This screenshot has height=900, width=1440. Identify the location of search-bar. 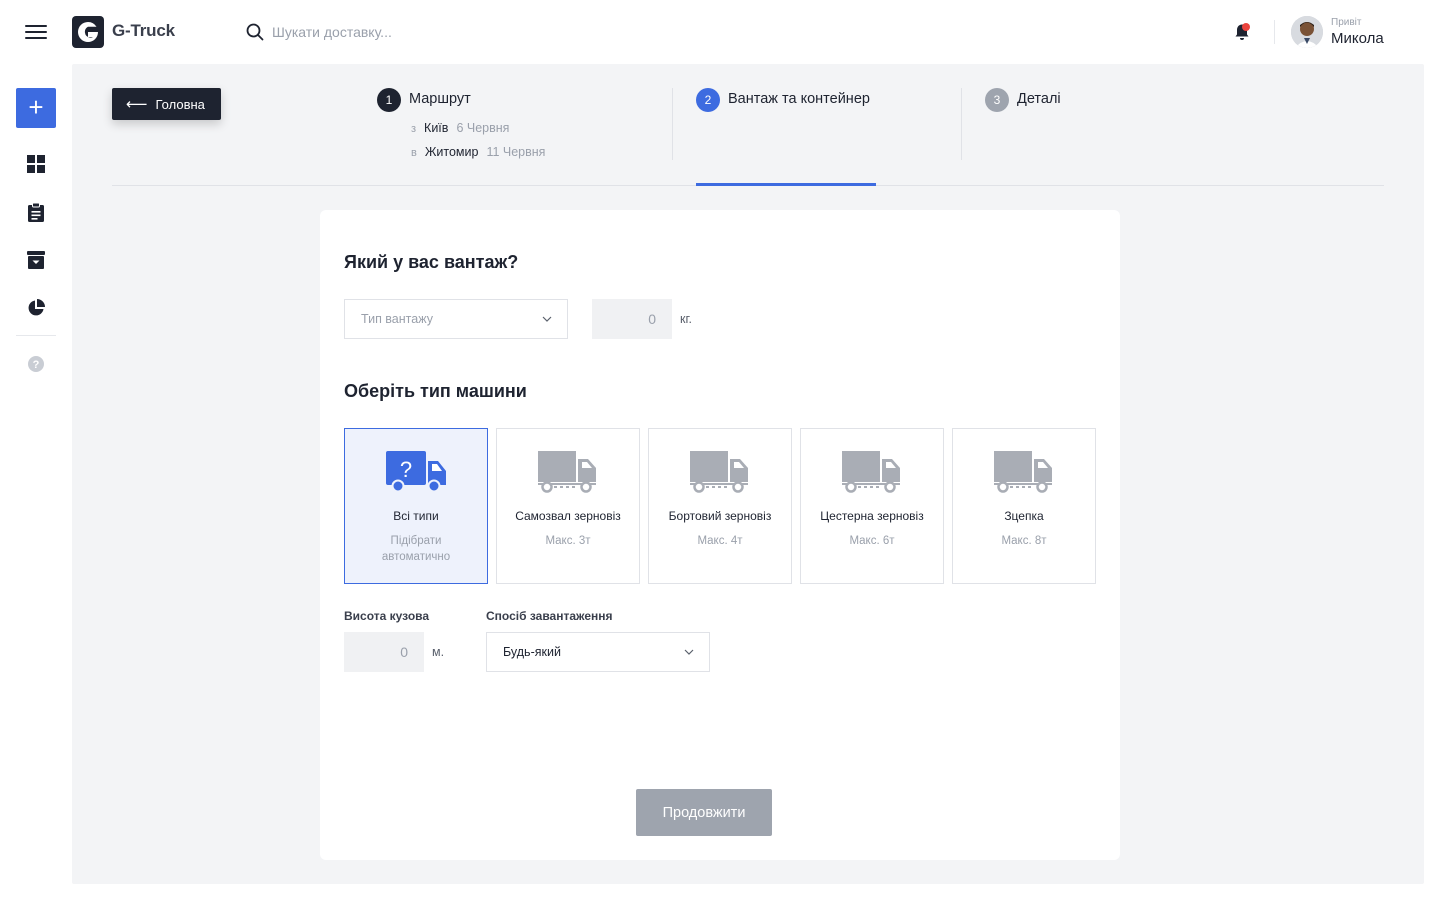
(446, 32).